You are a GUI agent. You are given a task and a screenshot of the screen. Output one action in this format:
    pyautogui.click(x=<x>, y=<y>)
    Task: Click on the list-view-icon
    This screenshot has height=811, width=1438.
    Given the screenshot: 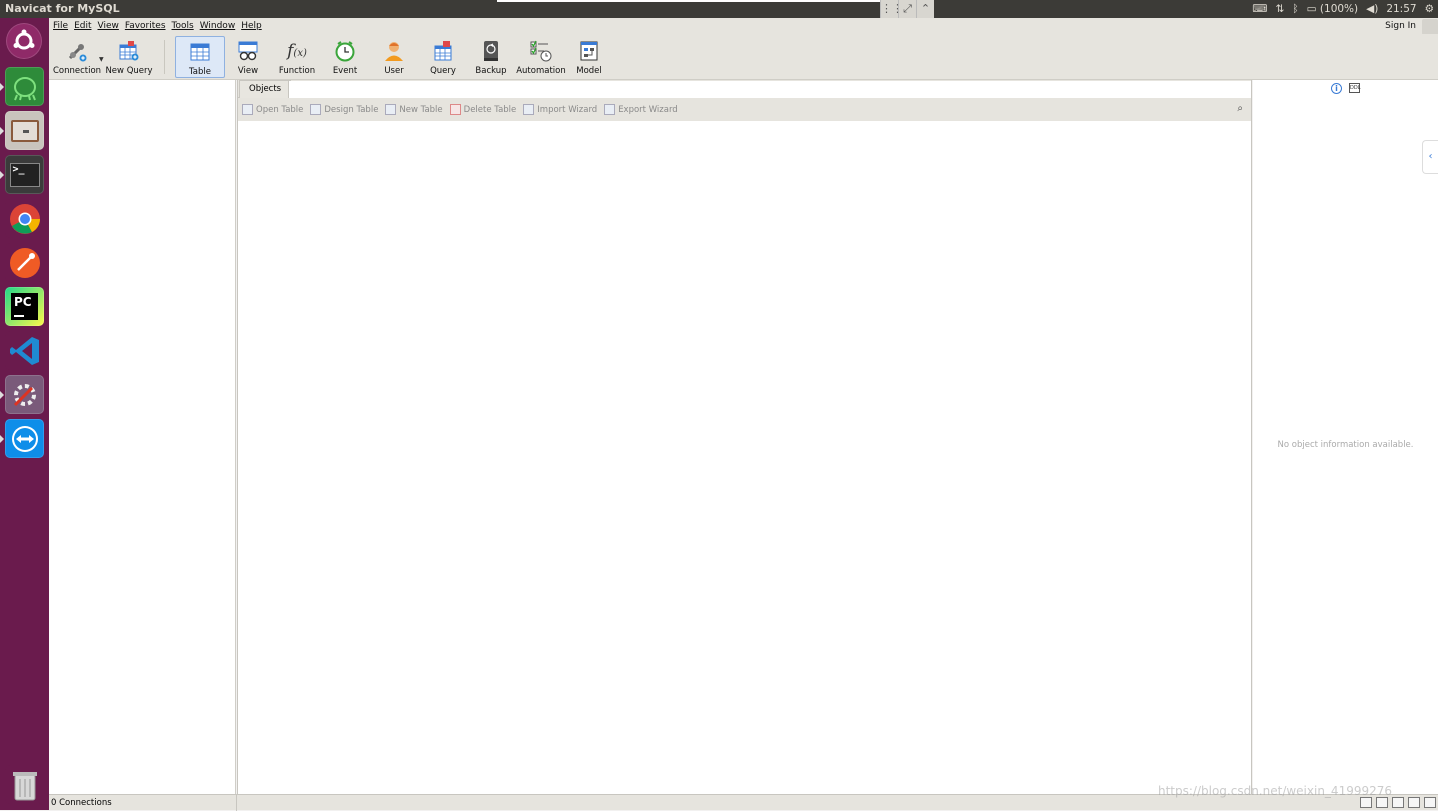 What is the action you would take?
    pyautogui.click(x=1382, y=802)
    